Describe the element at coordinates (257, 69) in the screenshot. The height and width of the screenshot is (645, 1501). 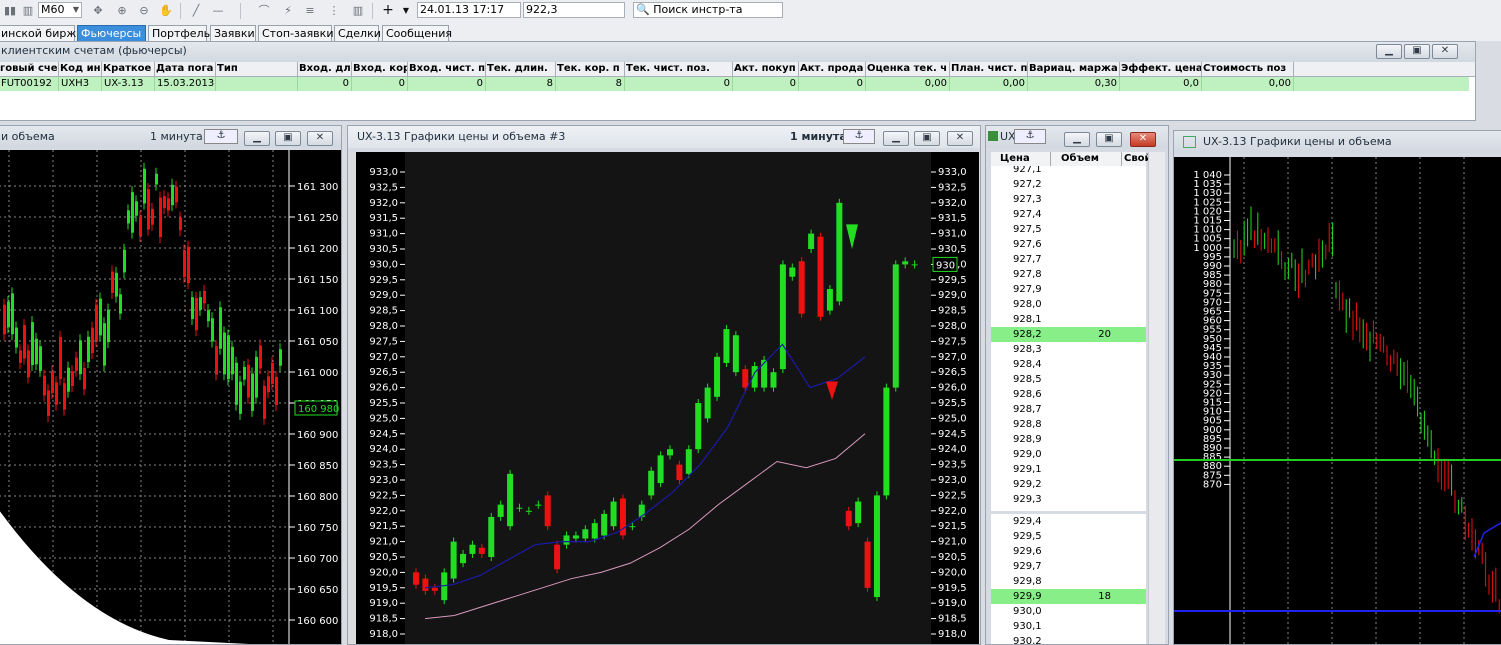
I see `column-header: Тип` at that location.